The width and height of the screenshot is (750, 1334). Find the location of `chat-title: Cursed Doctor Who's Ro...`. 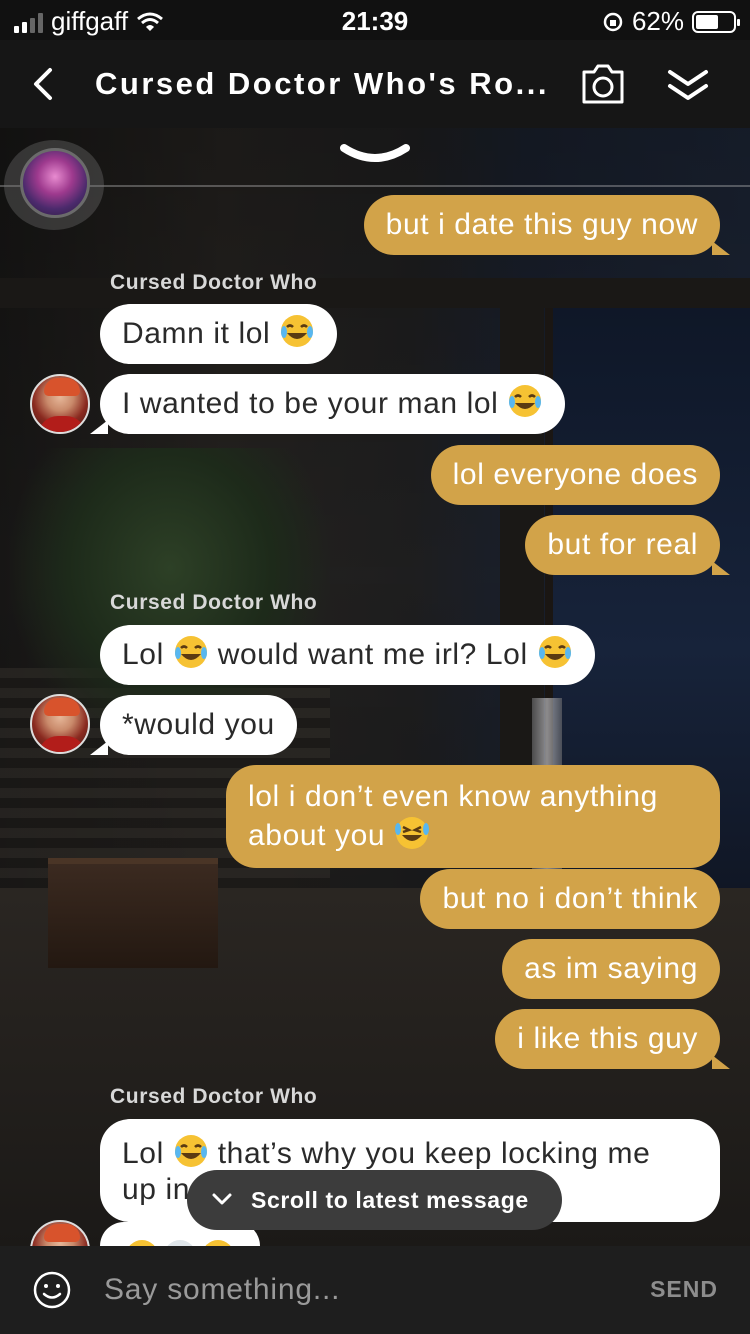

chat-title: Cursed Doctor Who's Ro... is located at coordinates (322, 83).